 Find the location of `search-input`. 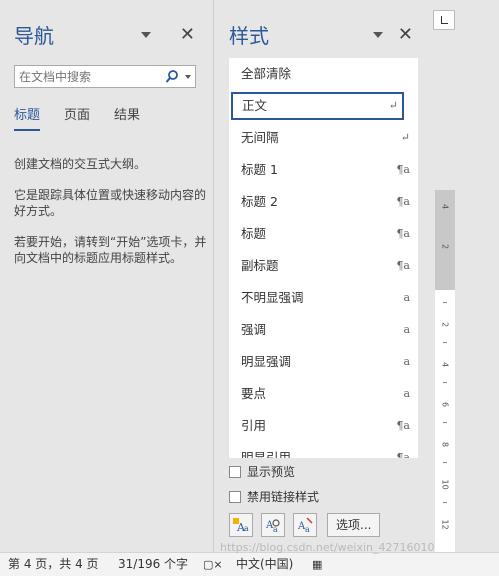

search-input is located at coordinates (85, 77).